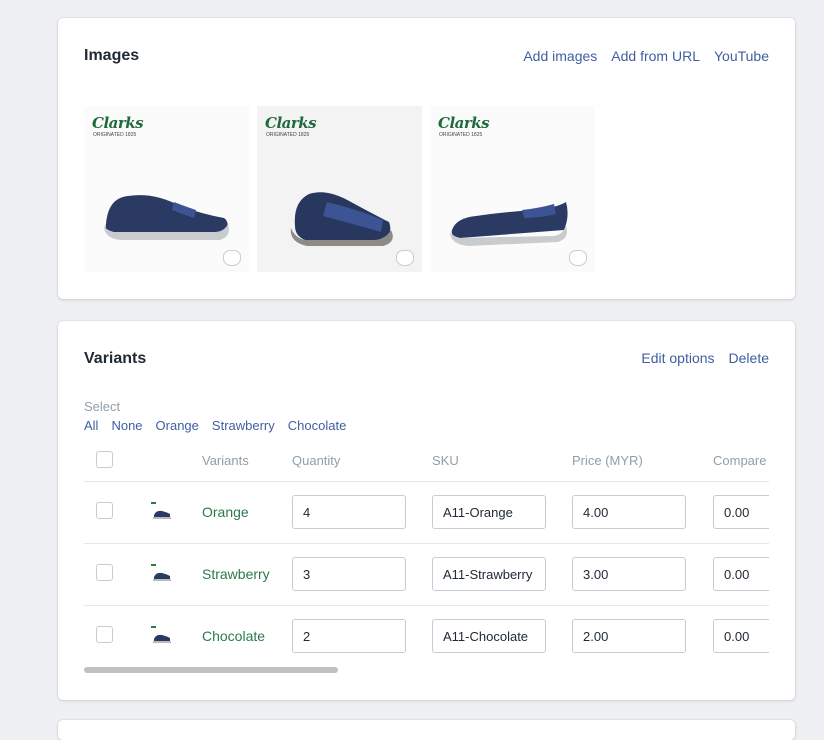 The image size is (824, 740). I want to click on table-row: Orange, so click(426, 512).